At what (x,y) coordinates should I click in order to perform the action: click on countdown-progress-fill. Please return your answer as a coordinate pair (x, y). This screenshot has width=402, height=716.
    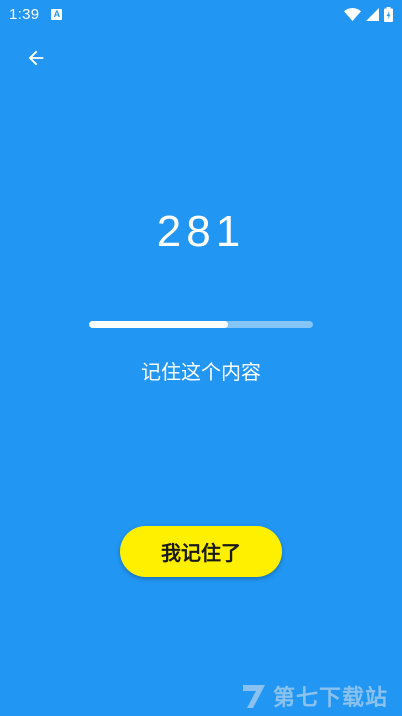
    Looking at the image, I should click on (158, 324).